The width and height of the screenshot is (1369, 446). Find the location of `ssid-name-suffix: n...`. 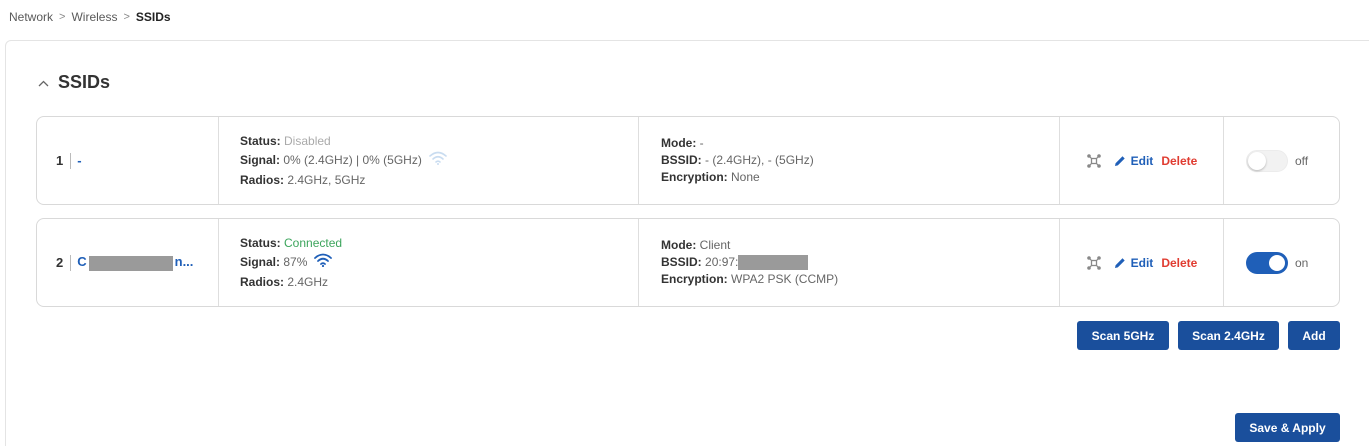

ssid-name-suffix: n... is located at coordinates (184, 262).